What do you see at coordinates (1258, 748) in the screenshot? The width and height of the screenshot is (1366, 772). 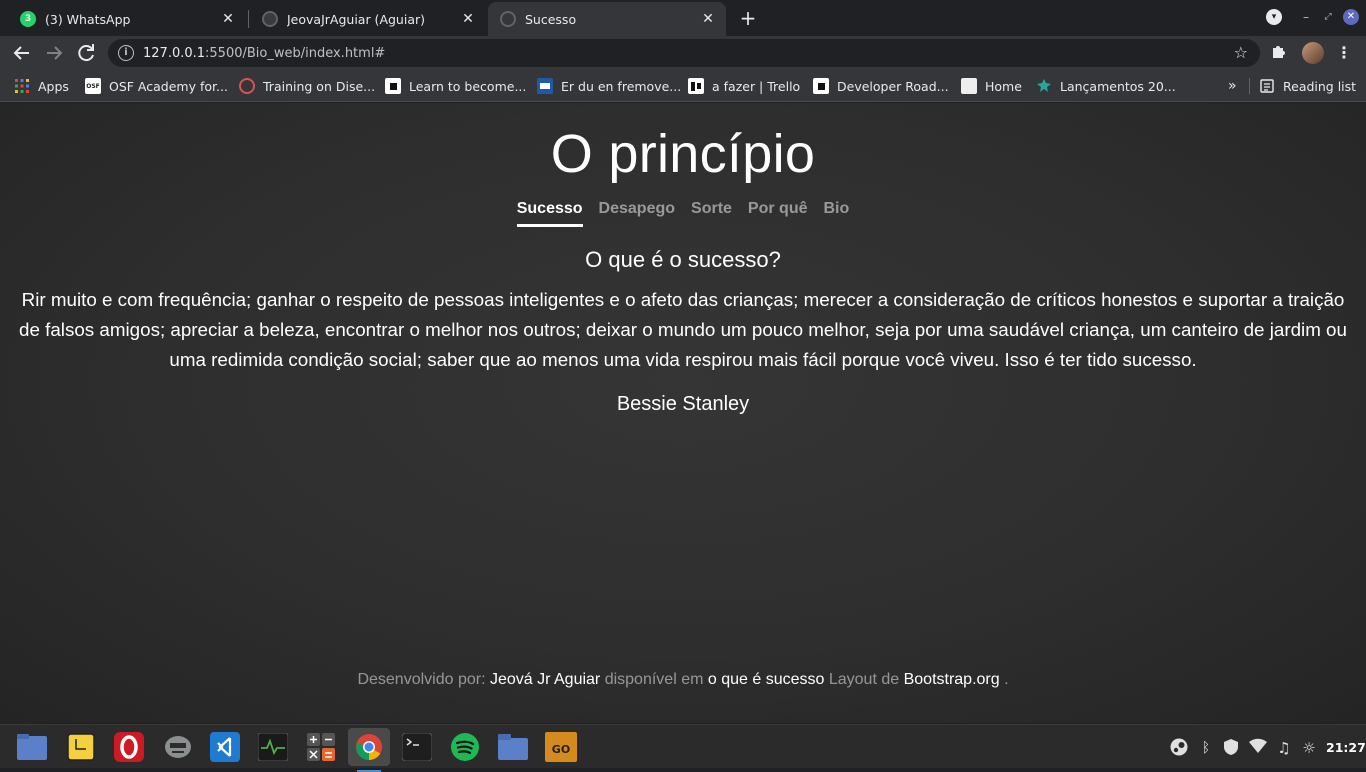 I see `wifi-icon` at bounding box center [1258, 748].